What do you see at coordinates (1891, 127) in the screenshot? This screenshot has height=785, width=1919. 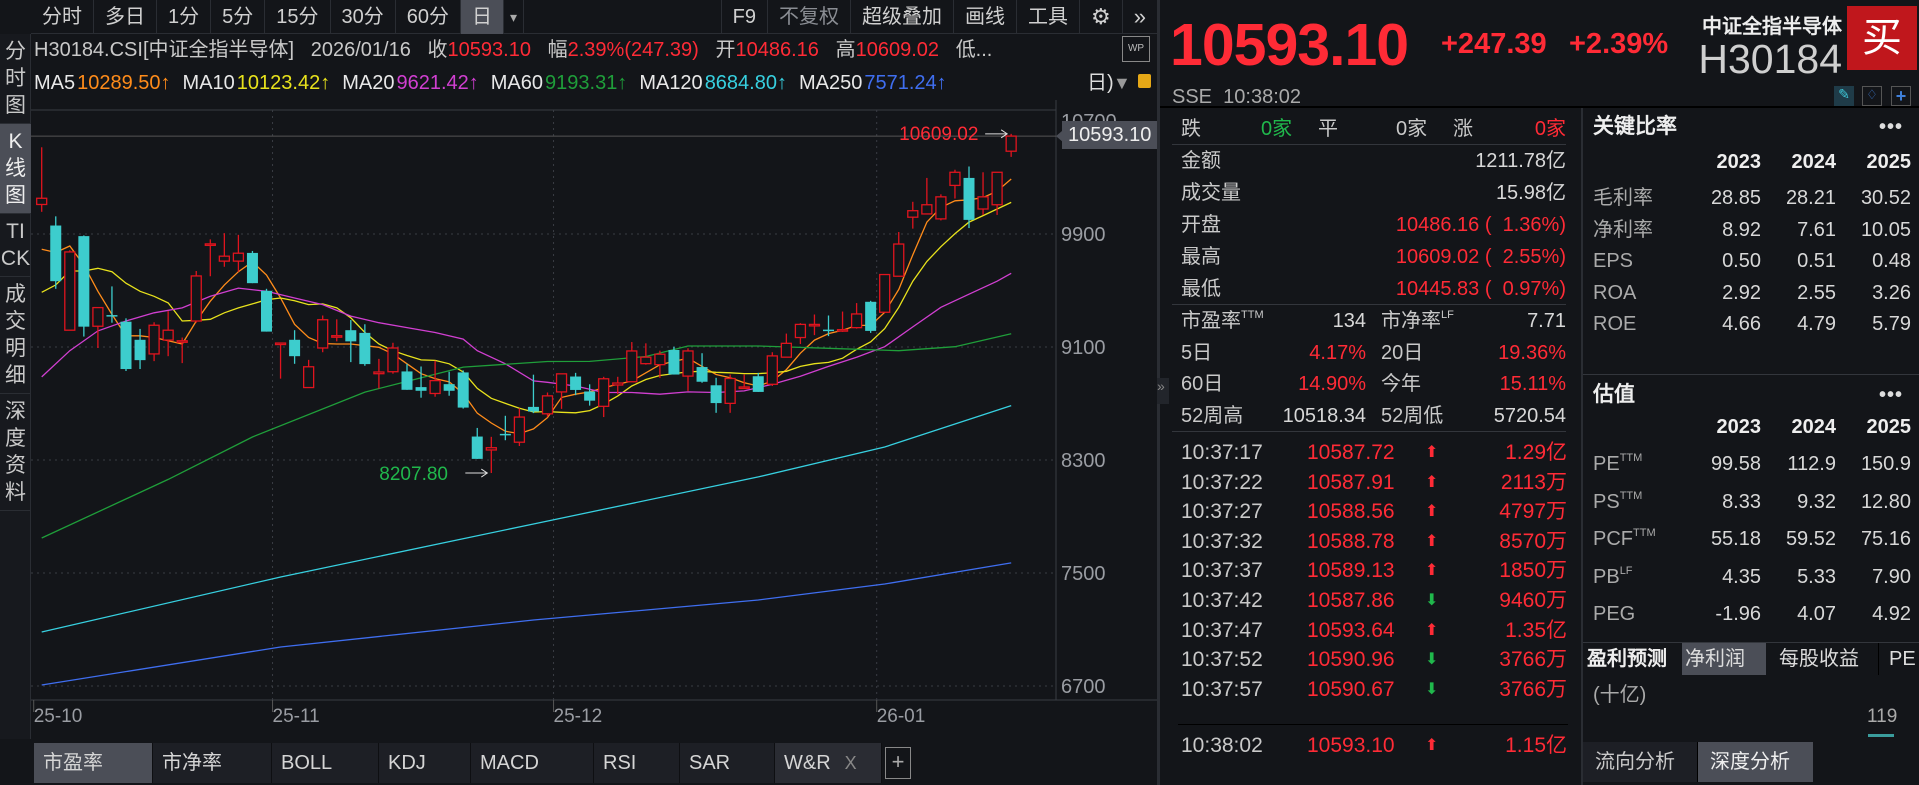 I see `key-ratios-more-icon: •••` at bounding box center [1891, 127].